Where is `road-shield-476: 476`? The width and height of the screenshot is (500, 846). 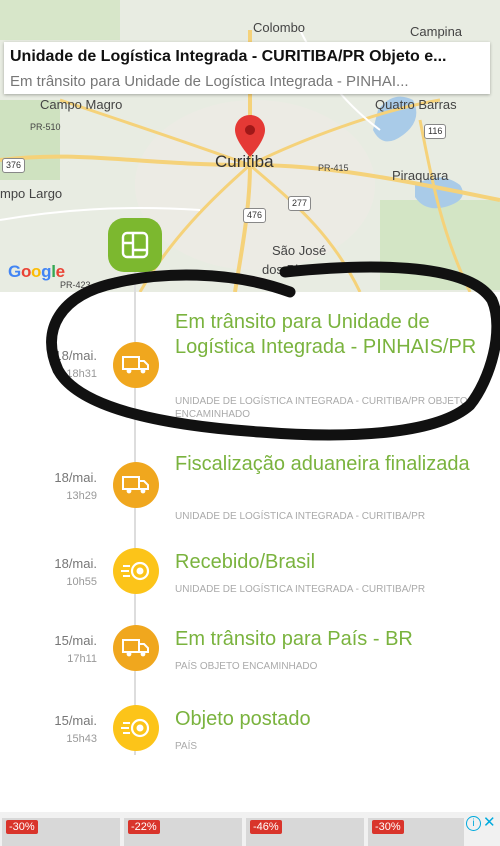
road-shield-476: 476 is located at coordinates (255, 215).